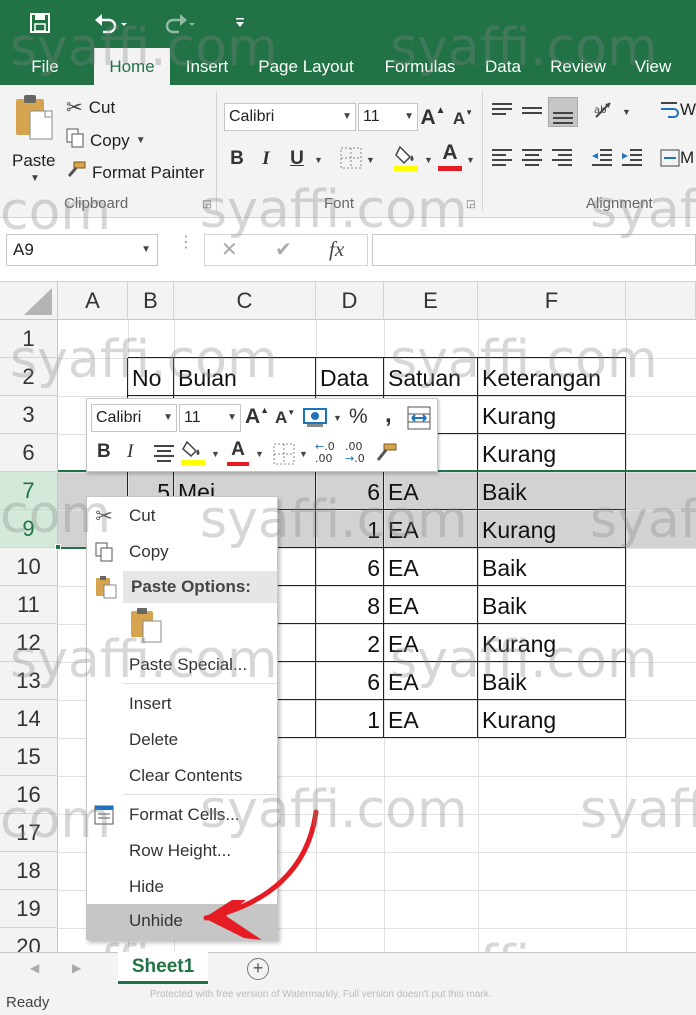 Image resolution: width=696 pixels, height=1015 pixels. Describe the element at coordinates (388, 415) in the screenshot. I see `comma-style-button: ,` at that location.